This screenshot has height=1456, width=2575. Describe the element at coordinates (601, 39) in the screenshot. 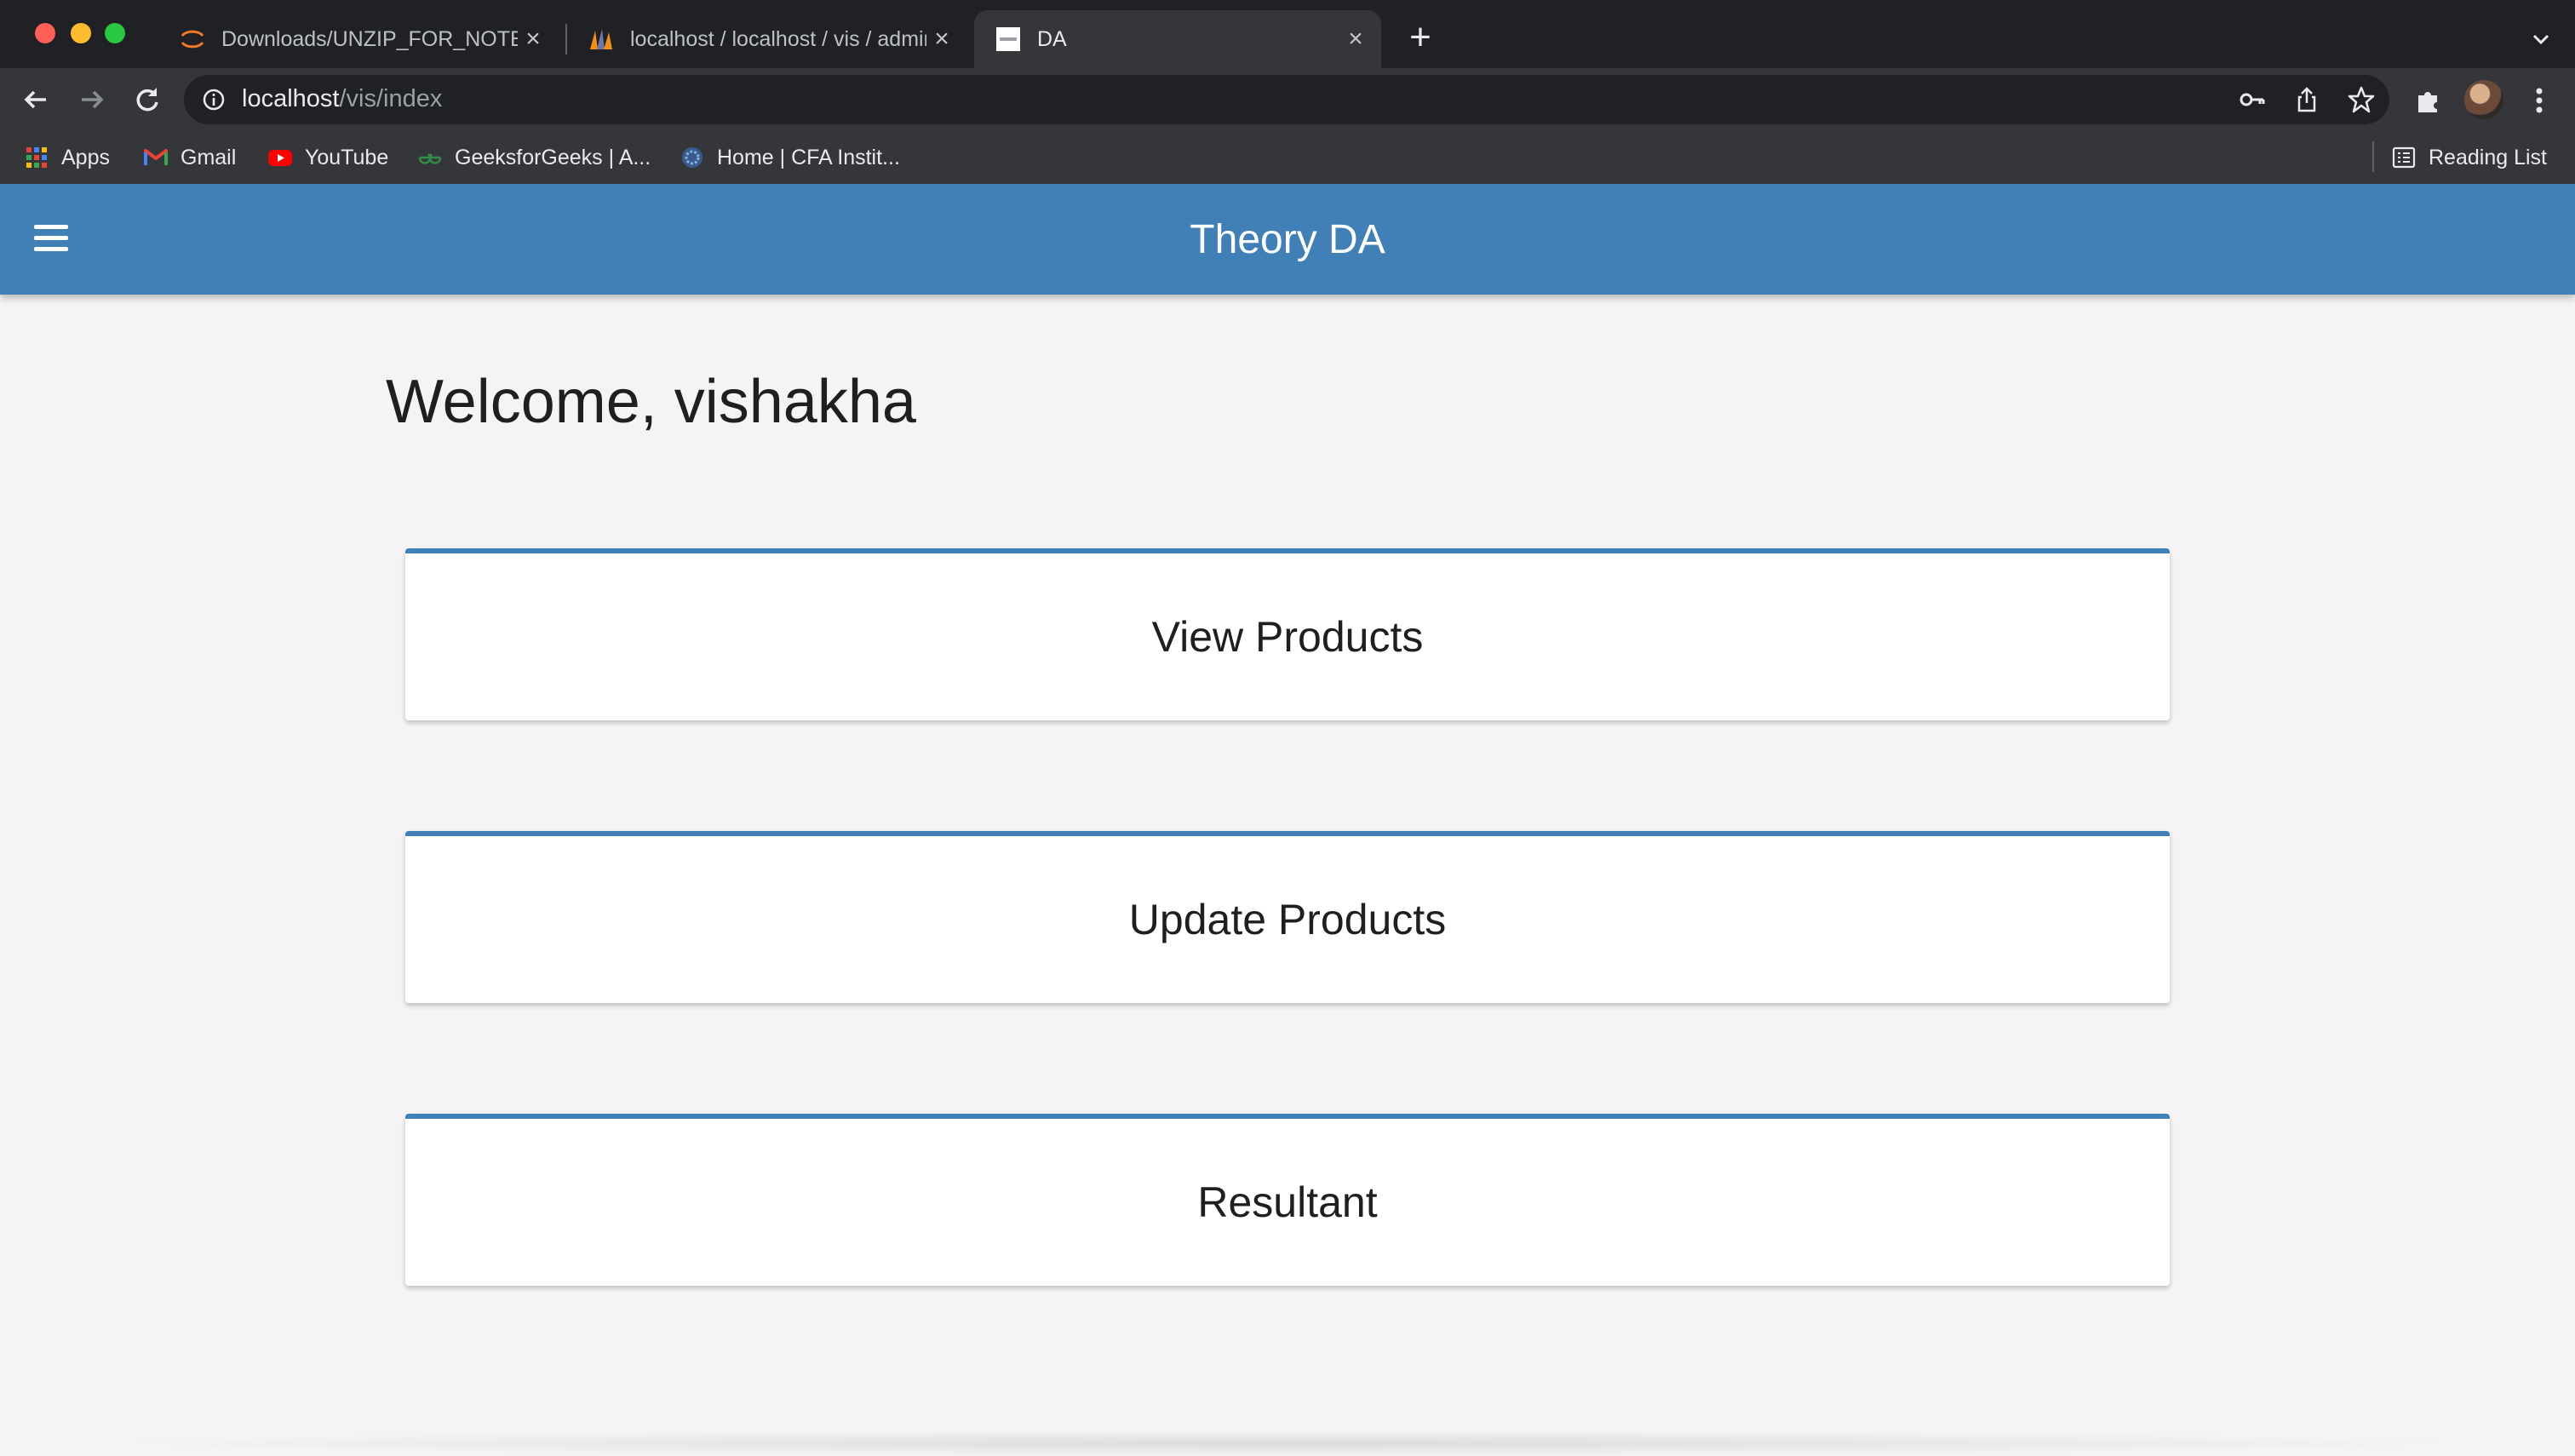

I see `phpmyadmin-icon` at that location.